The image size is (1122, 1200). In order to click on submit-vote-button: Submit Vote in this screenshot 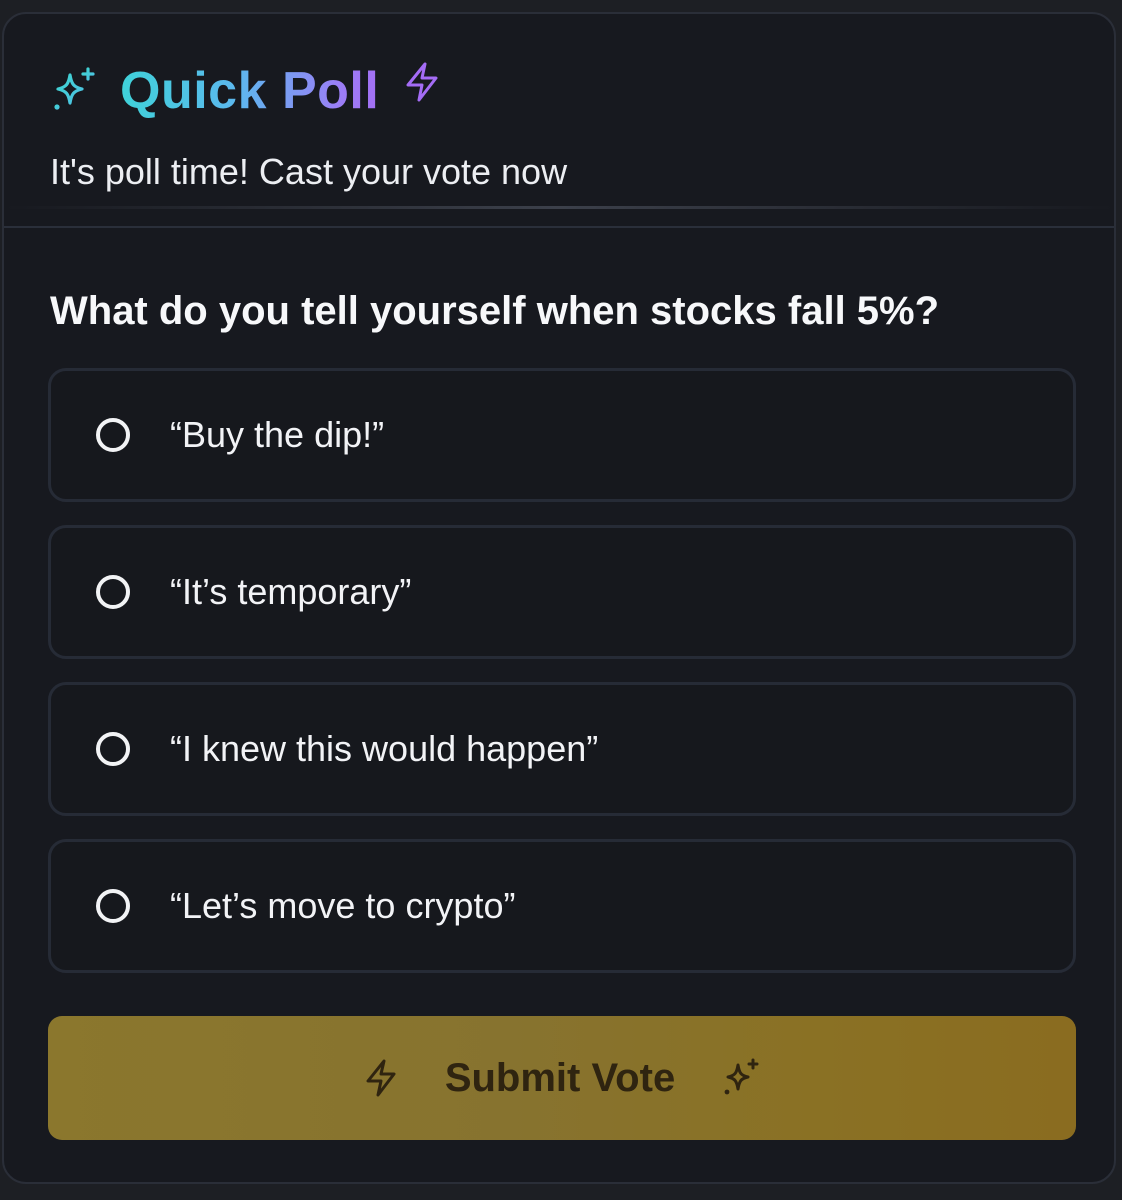, I will do `click(562, 1078)`.